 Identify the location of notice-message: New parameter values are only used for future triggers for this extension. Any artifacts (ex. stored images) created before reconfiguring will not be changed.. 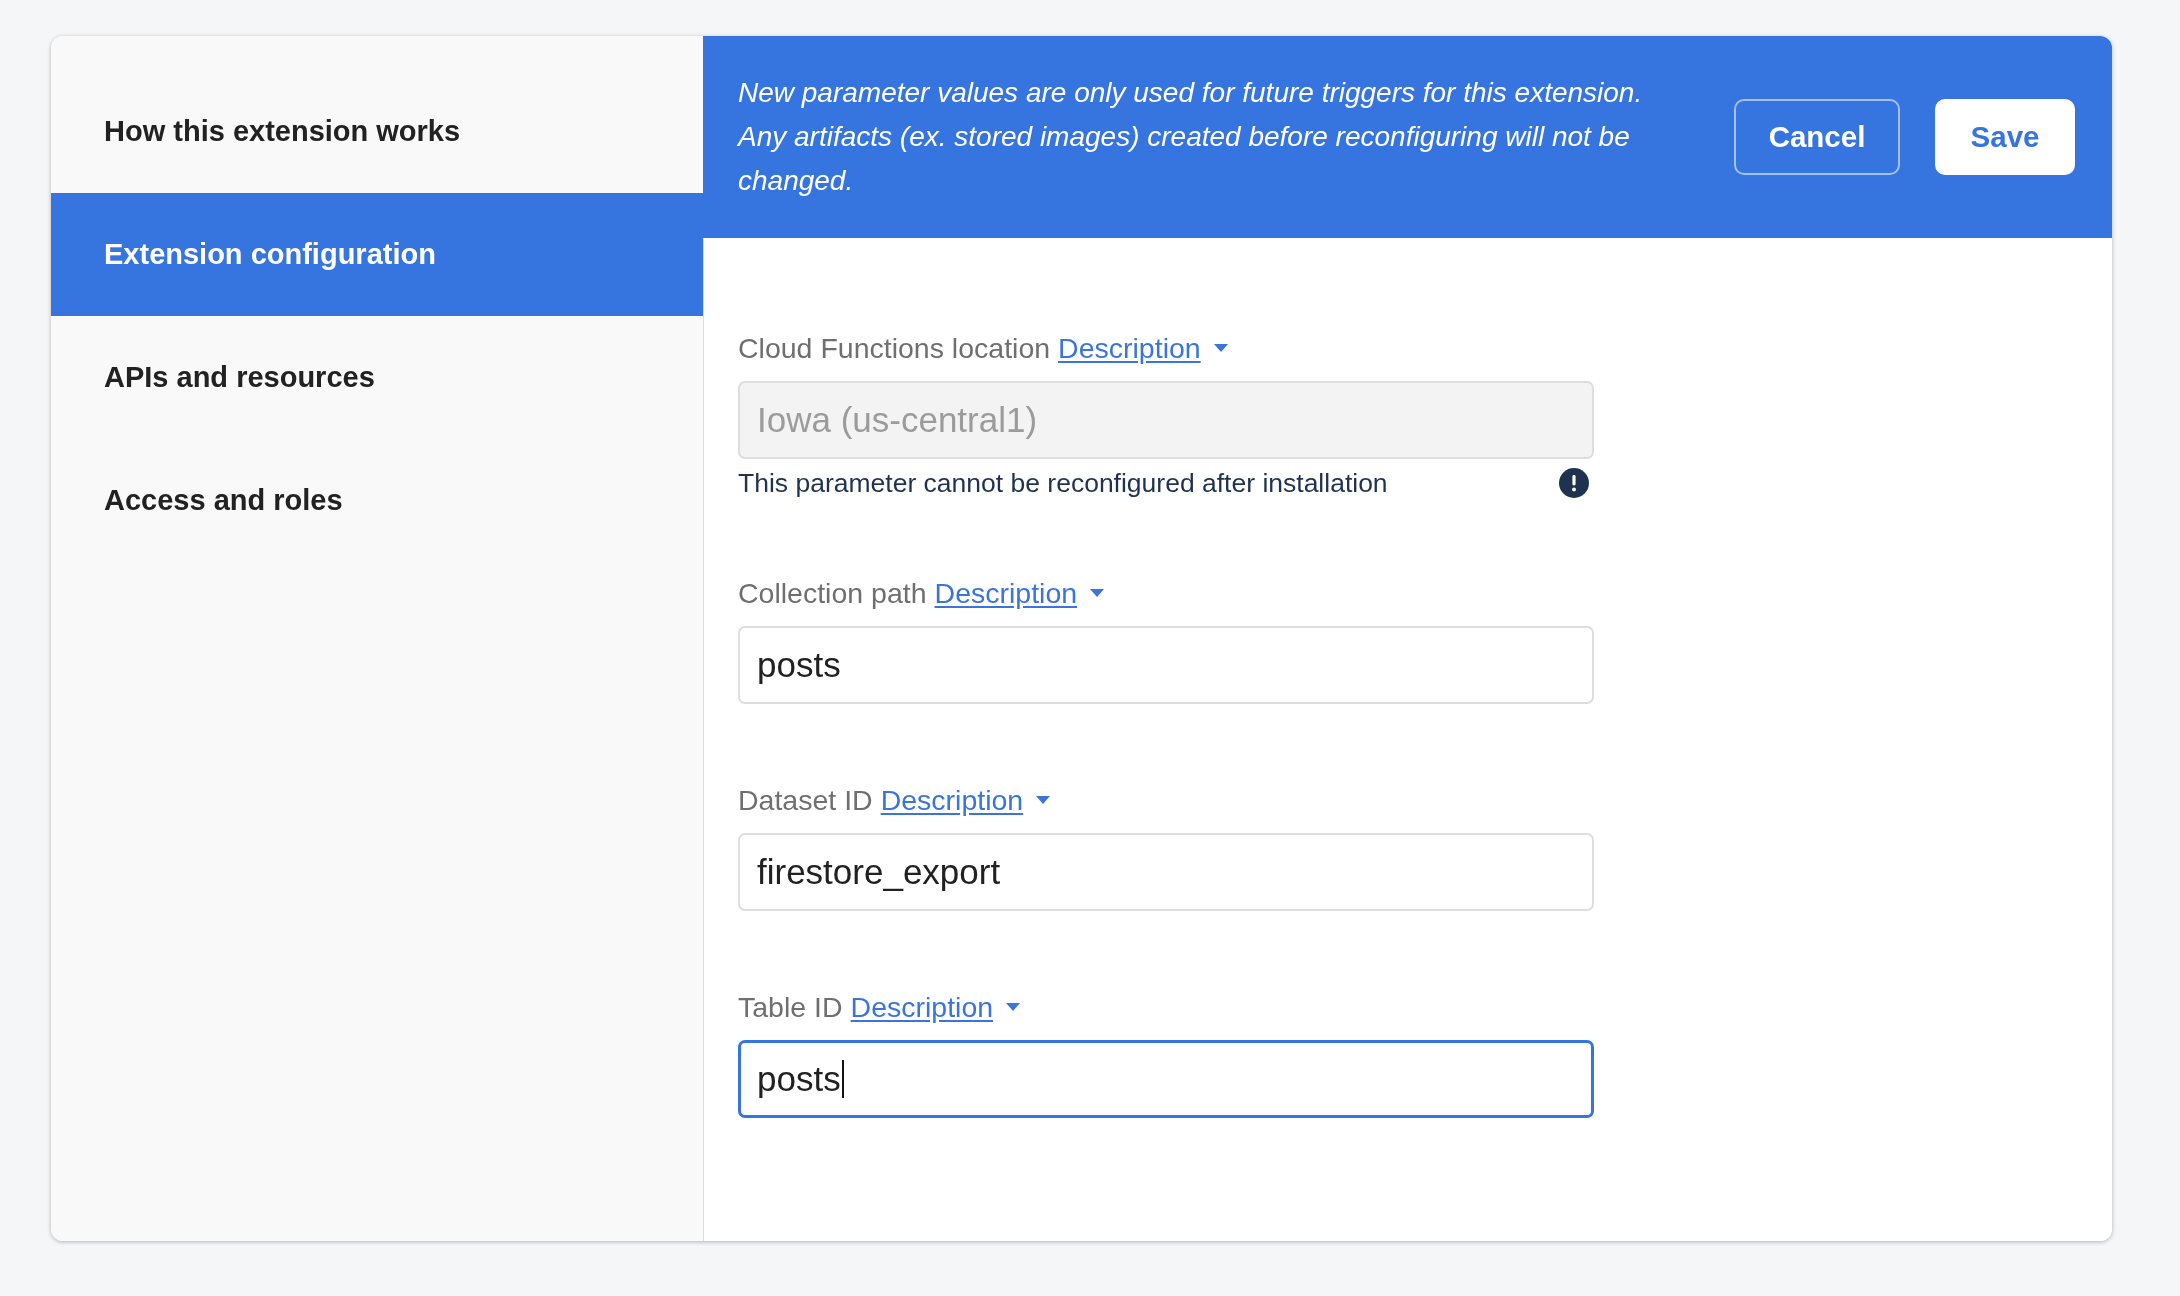
(1191, 137).